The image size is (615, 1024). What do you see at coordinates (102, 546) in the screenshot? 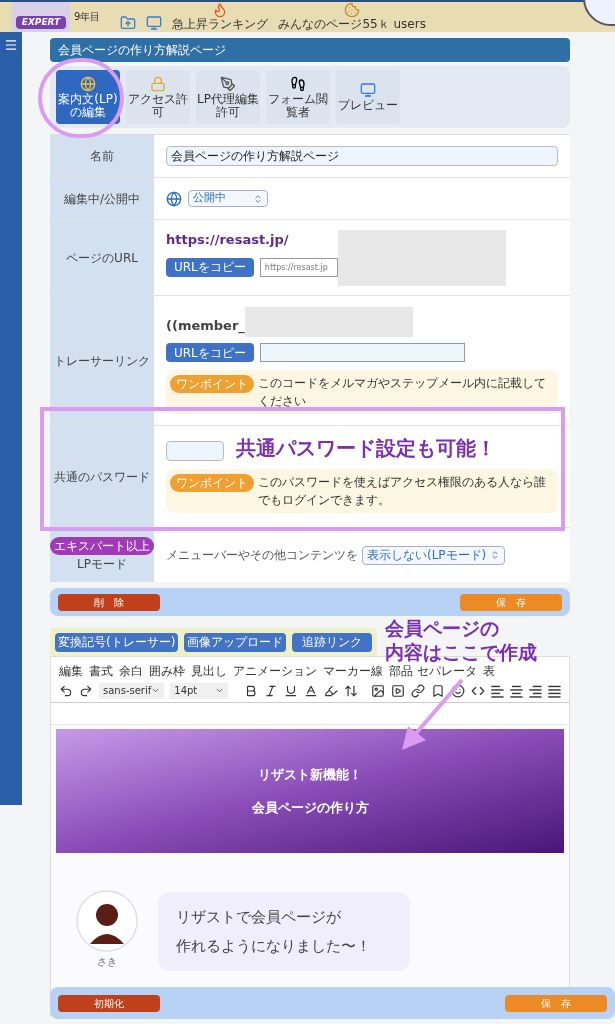
I see `expert-only-badge: エキスパート以上` at bounding box center [102, 546].